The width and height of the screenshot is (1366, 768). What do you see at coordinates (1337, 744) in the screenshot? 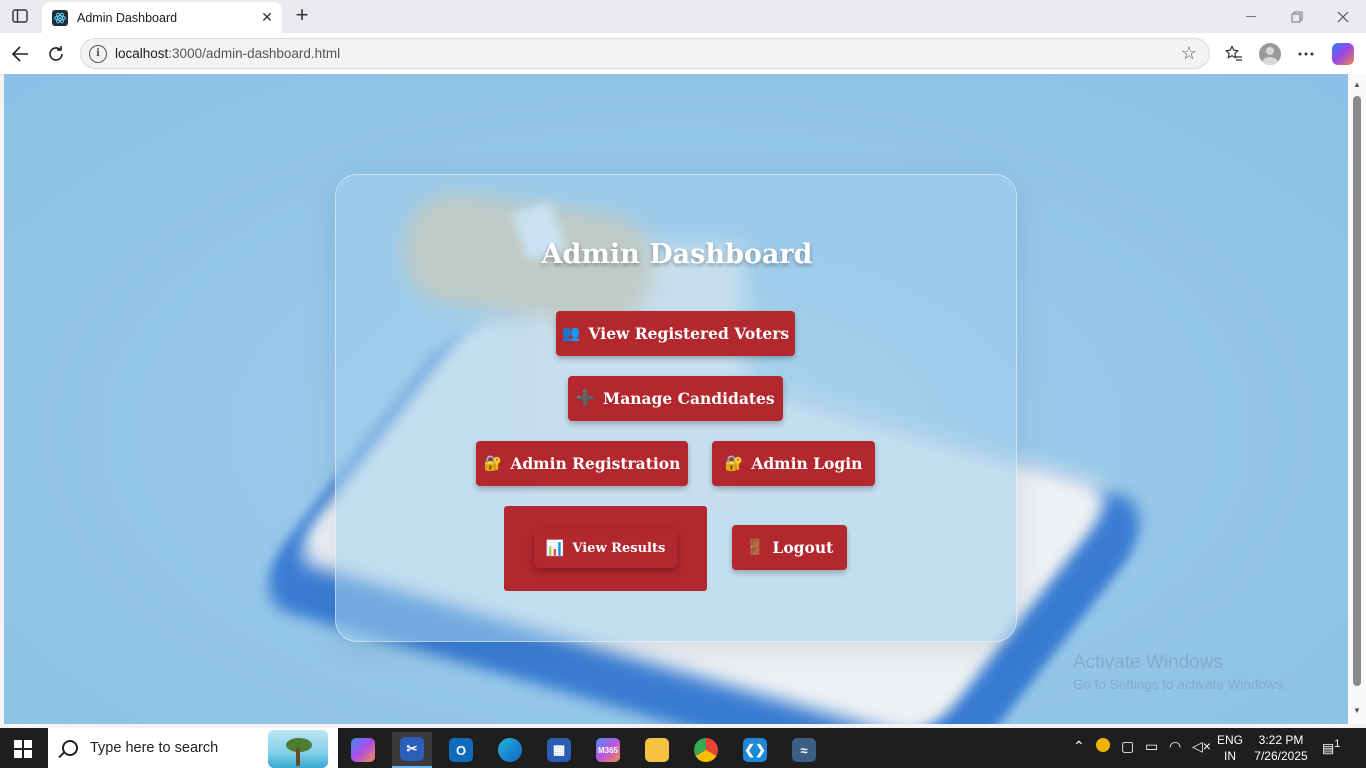
I see `notification-count: 1` at bounding box center [1337, 744].